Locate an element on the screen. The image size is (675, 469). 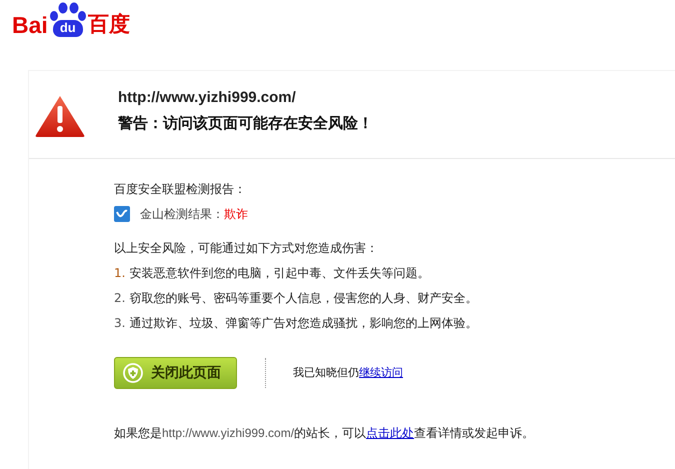
close-page-button: 关闭此页面 is located at coordinates (175, 373).